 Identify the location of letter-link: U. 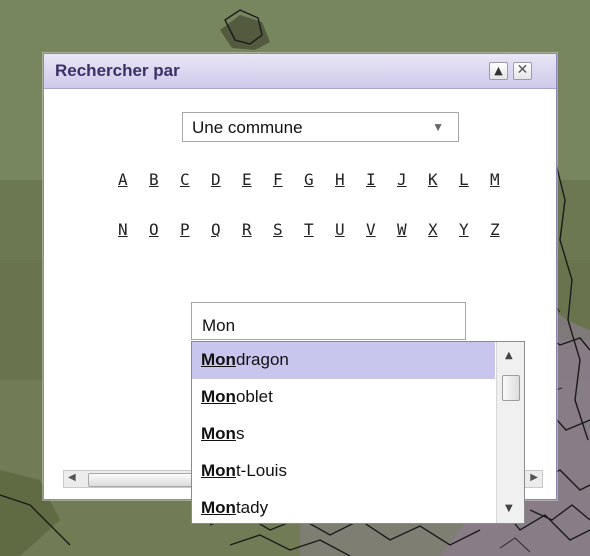
(340, 229).